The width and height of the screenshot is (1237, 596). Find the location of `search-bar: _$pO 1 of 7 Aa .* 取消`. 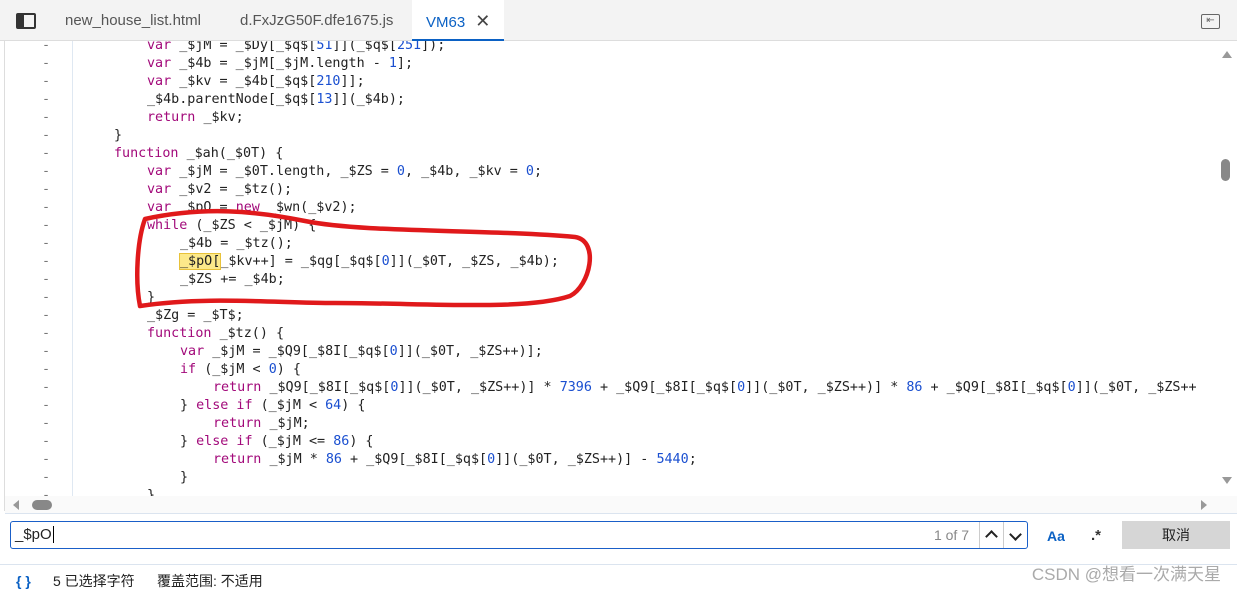

search-bar: _$pO 1 of 7 Aa .* 取消 is located at coordinates (618, 540).